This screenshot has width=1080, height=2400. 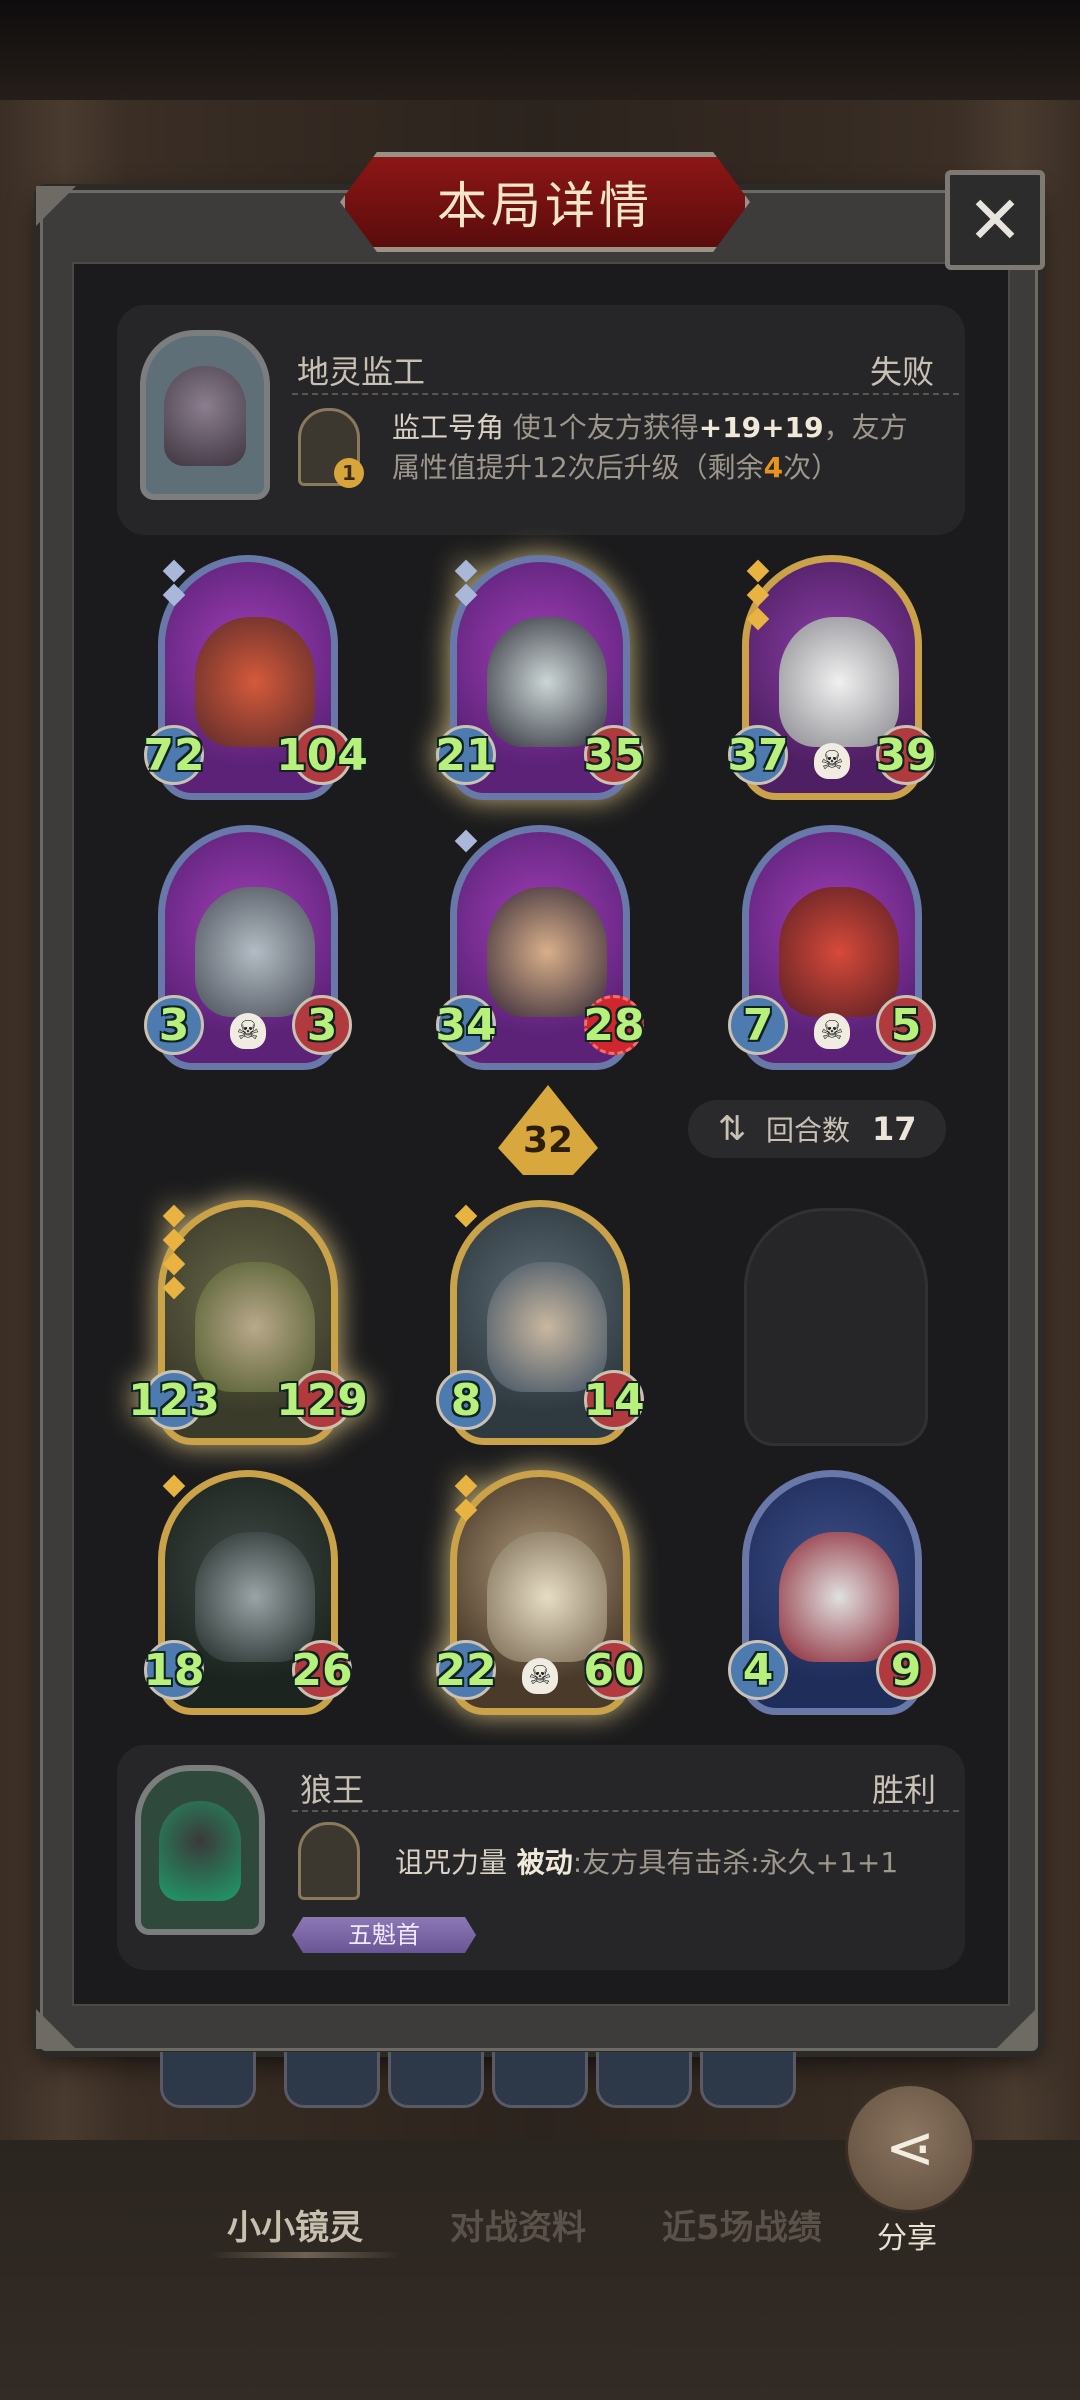 I want to click on minion-card: 4 9, so click(x=832, y=1592).